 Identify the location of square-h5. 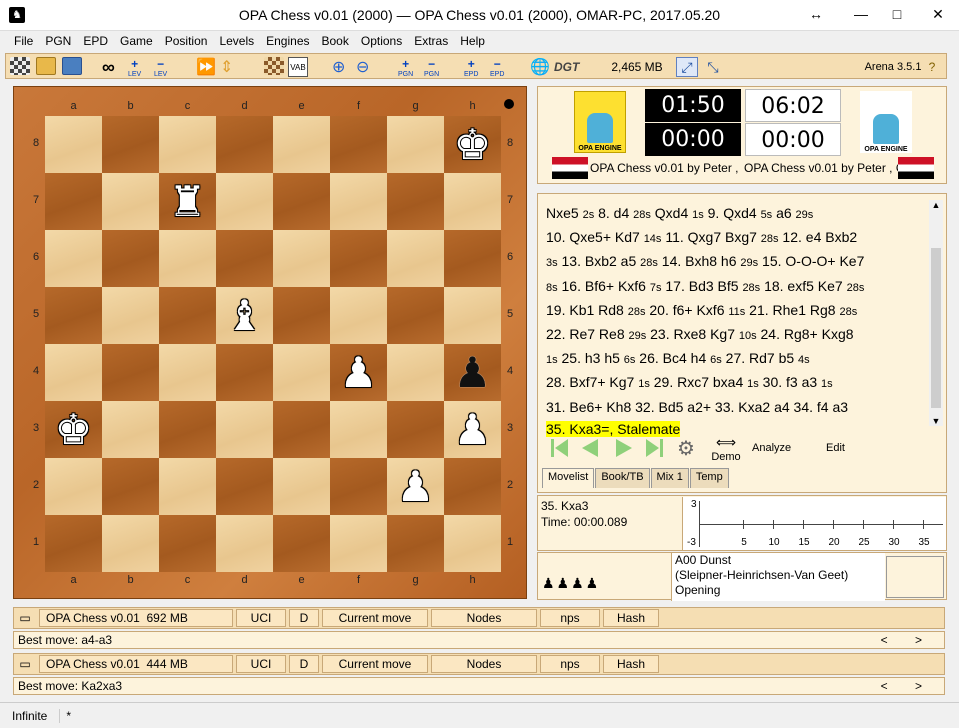
(472, 315).